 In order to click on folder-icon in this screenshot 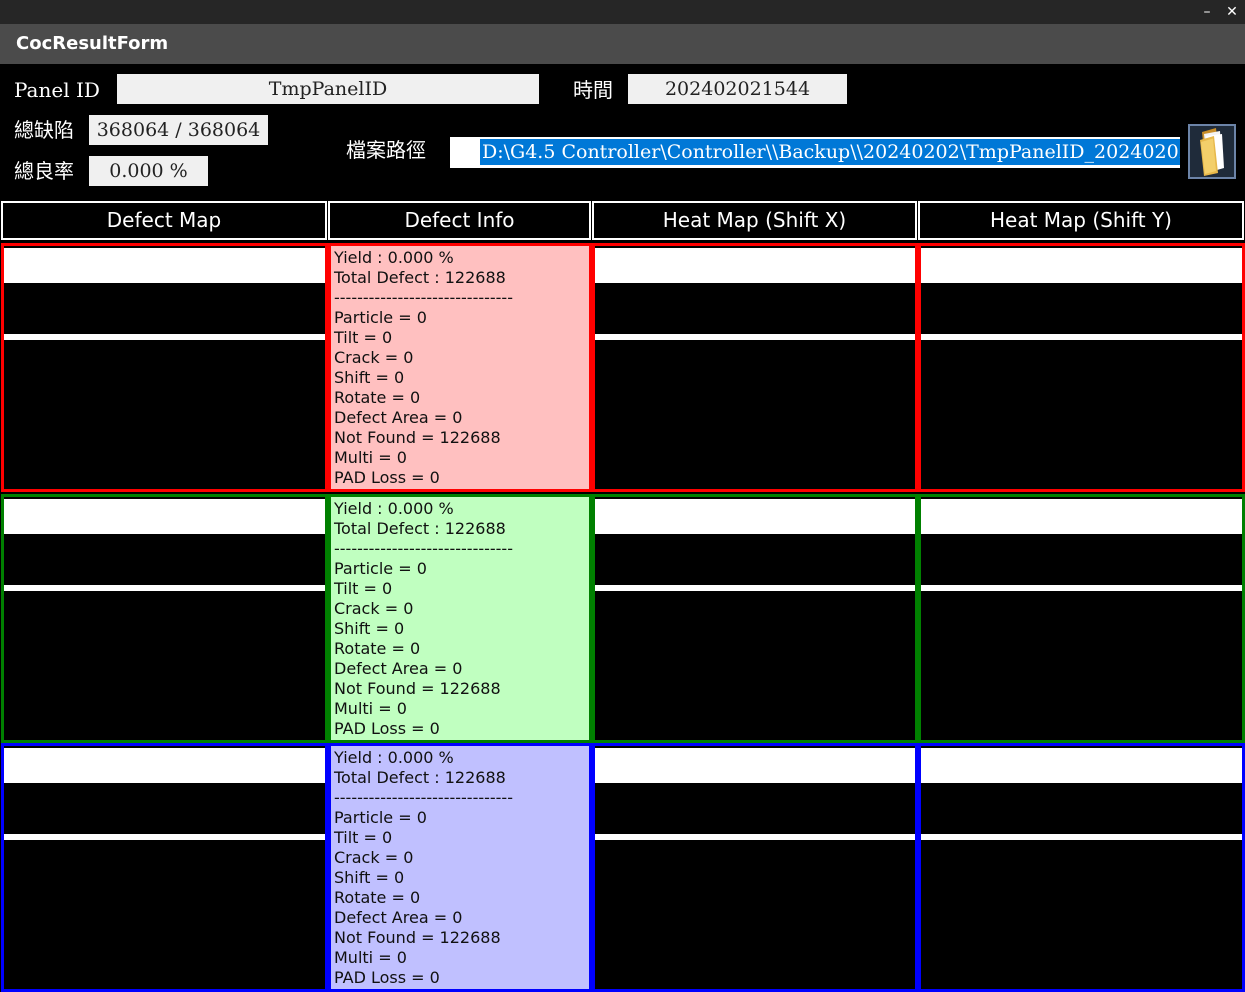, I will do `click(1212, 152)`.